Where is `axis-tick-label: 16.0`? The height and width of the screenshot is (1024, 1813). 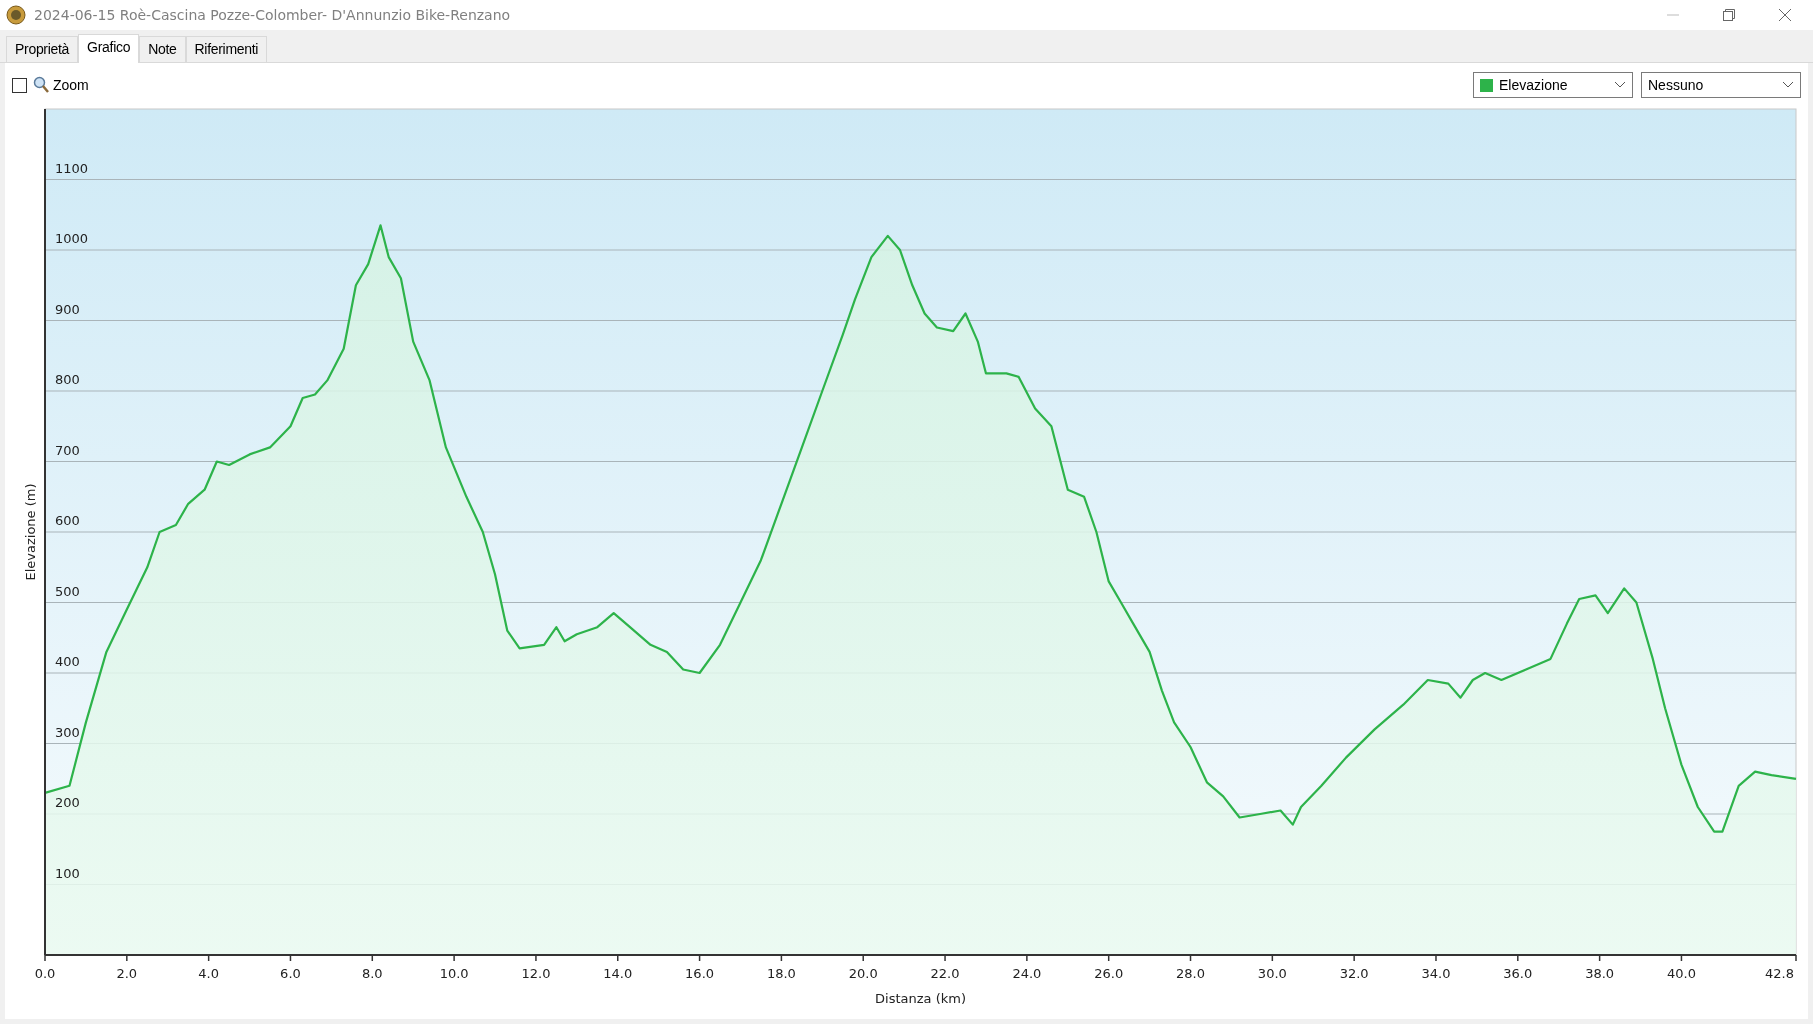
axis-tick-label: 16.0 is located at coordinates (700, 973).